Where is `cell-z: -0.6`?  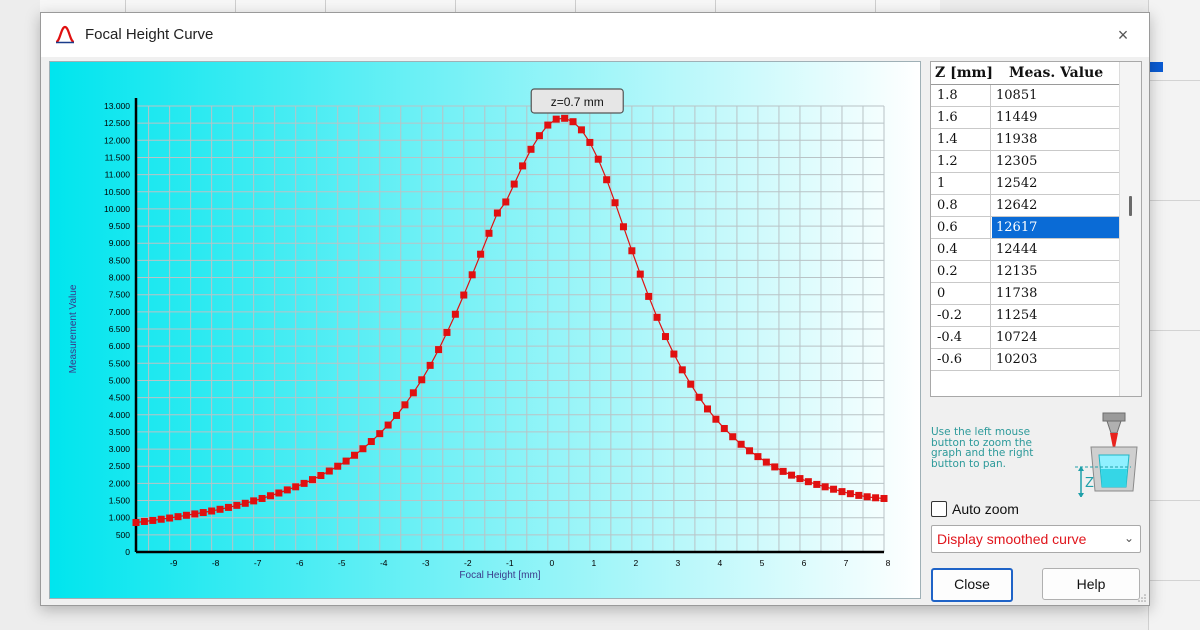
cell-z: -0.6 is located at coordinates (961, 359).